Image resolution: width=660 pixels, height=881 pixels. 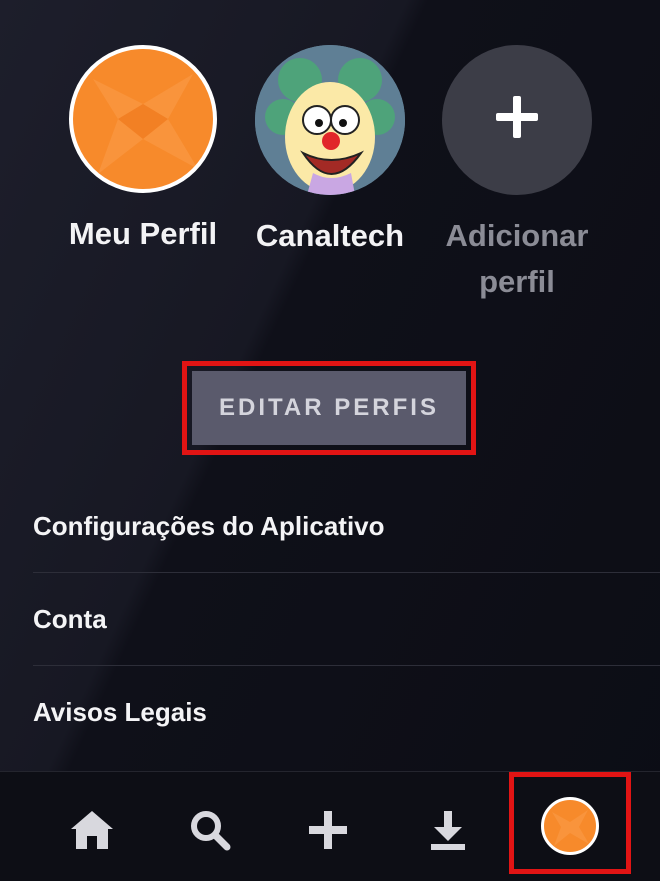 What do you see at coordinates (92, 830) in the screenshot?
I see `home-icon` at bounding box center [92, 830].